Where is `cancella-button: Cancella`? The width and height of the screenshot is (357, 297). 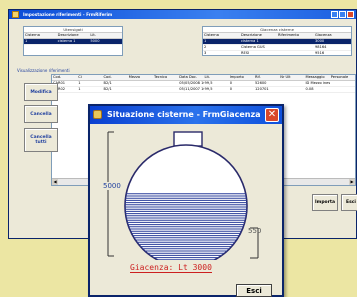
cancella-button: Cancella is located at coordinates (41, 114).